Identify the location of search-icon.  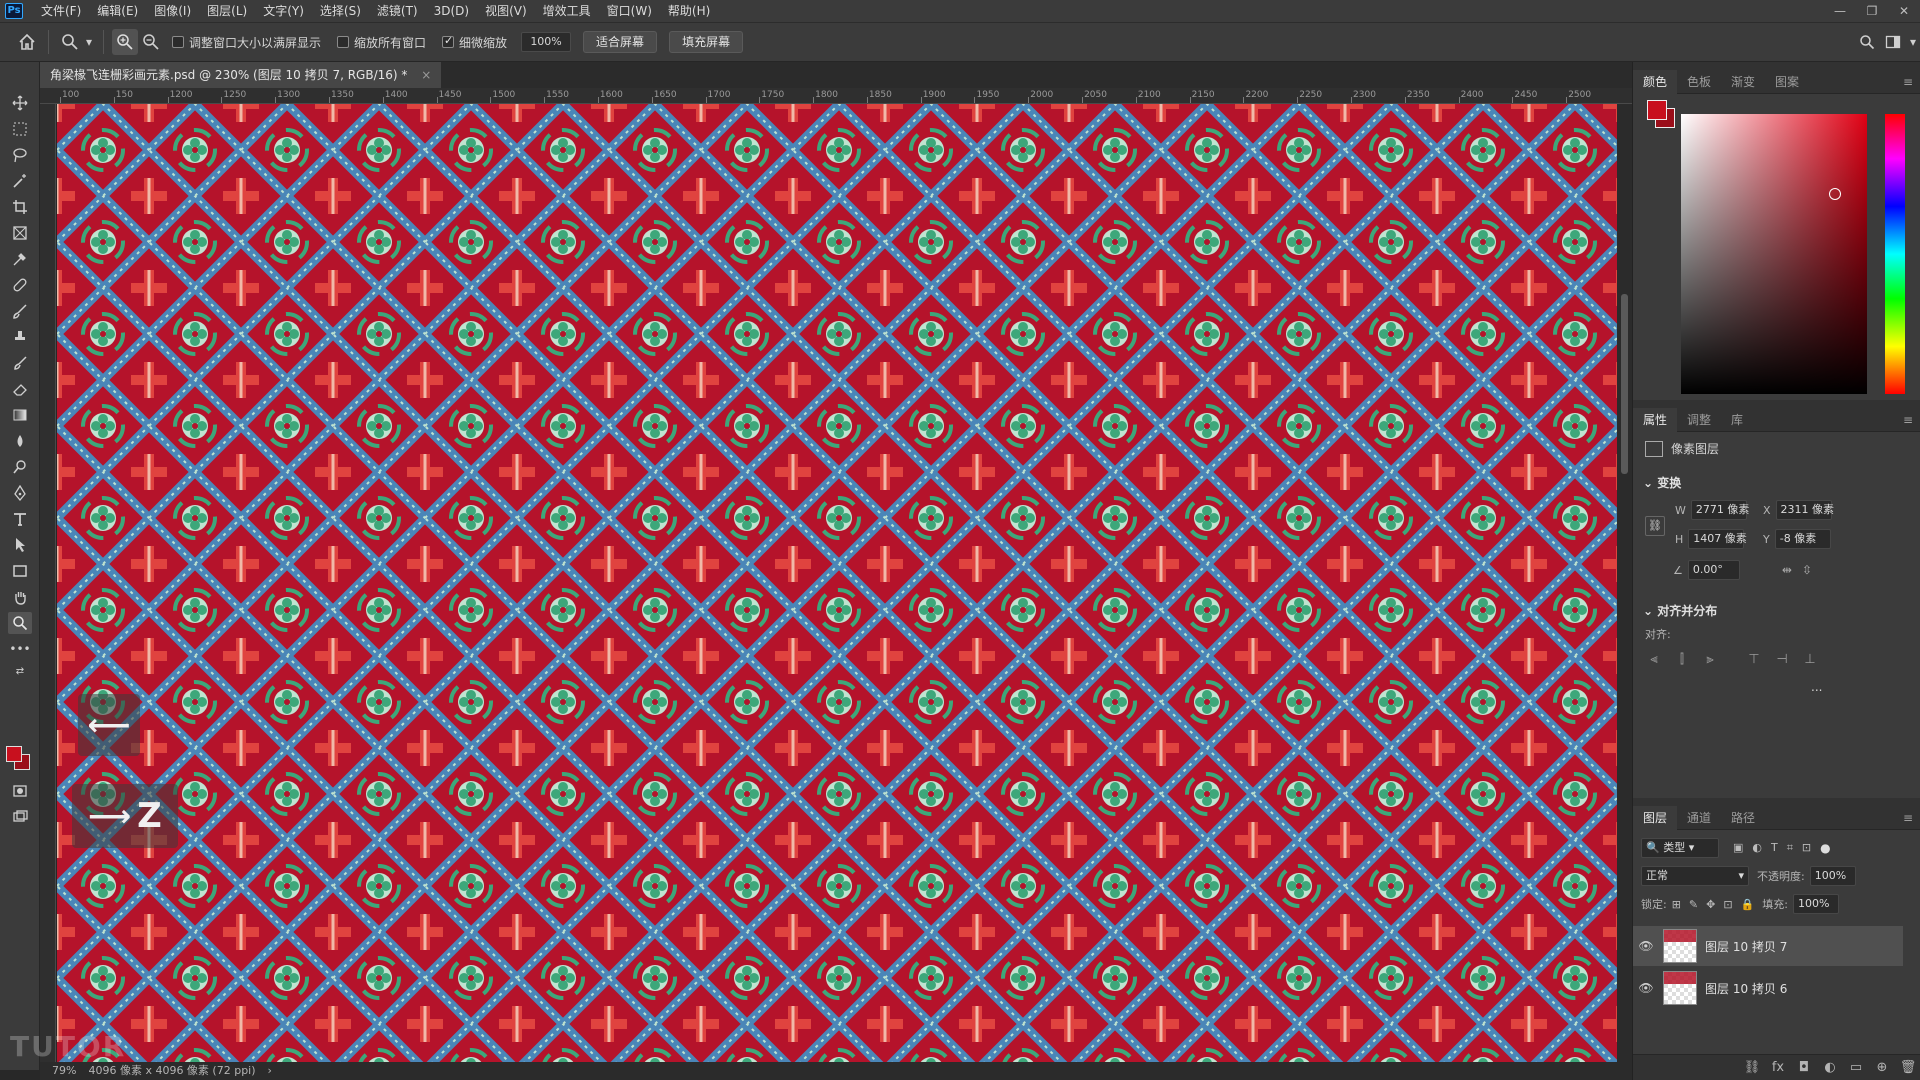
(1867, 42).